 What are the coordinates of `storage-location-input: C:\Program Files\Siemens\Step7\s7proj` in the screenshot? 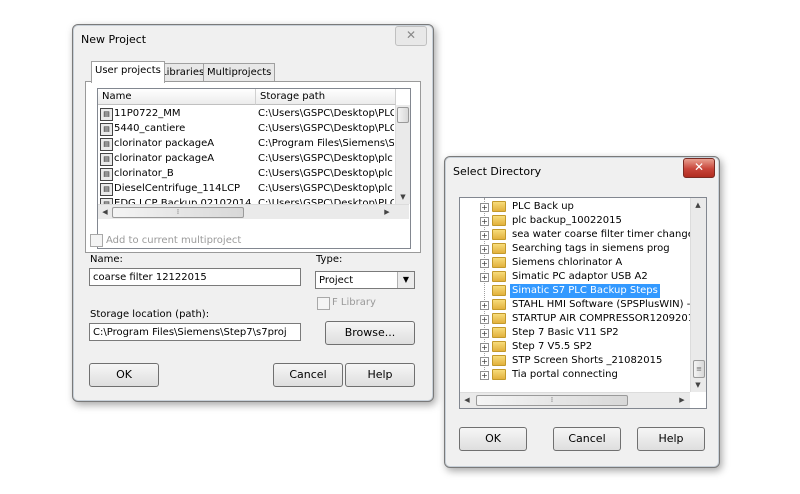 It's located at (195, 332).